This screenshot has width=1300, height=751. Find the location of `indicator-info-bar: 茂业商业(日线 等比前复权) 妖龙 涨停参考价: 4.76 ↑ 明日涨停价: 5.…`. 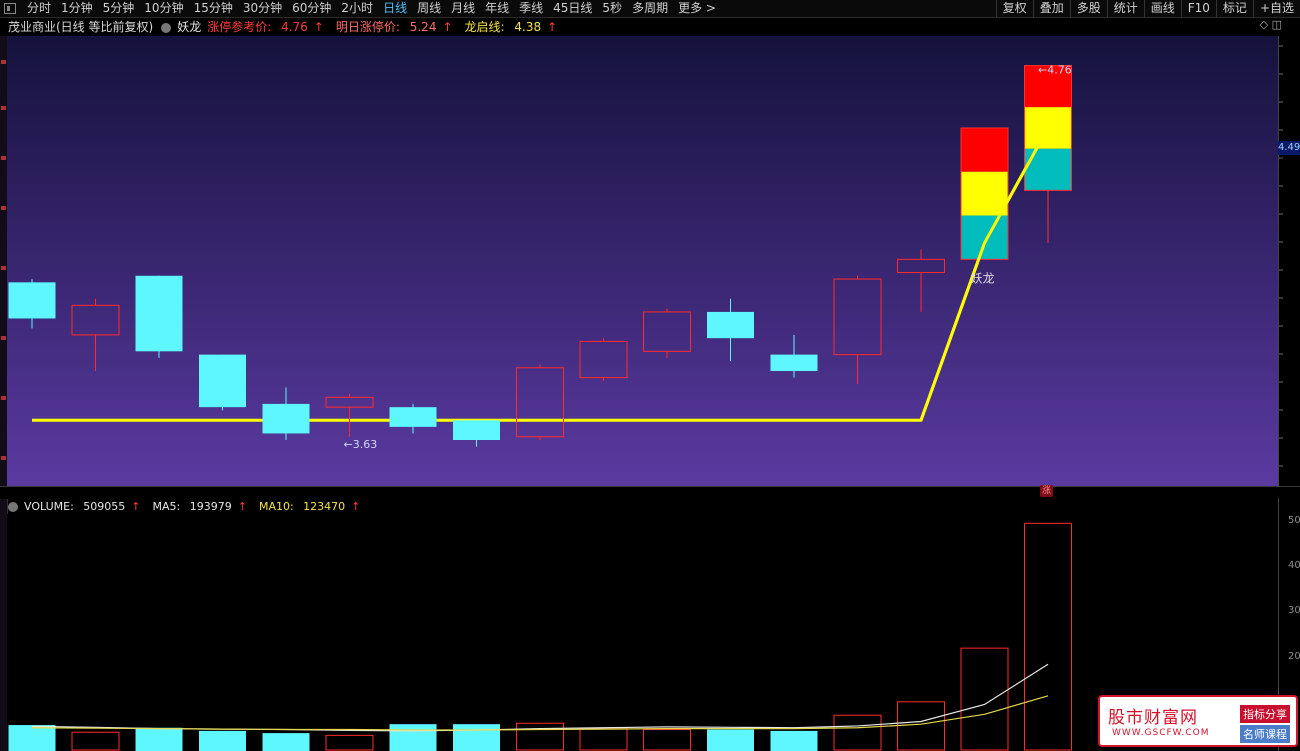

indicator-info-bar: 茂业商业(日线 等比前复权) 妖龙 涨停参考价: 4.76 ↑ 明日涨停价: 5.… is located at coordinates (650, 26).